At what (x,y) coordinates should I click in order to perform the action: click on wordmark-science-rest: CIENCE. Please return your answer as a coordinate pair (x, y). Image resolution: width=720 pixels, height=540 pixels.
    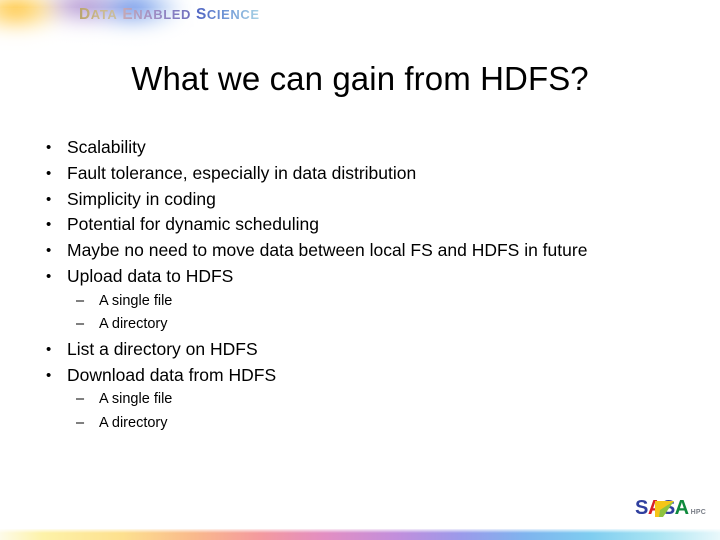
    Looking at the image, I should click on (233, 14).